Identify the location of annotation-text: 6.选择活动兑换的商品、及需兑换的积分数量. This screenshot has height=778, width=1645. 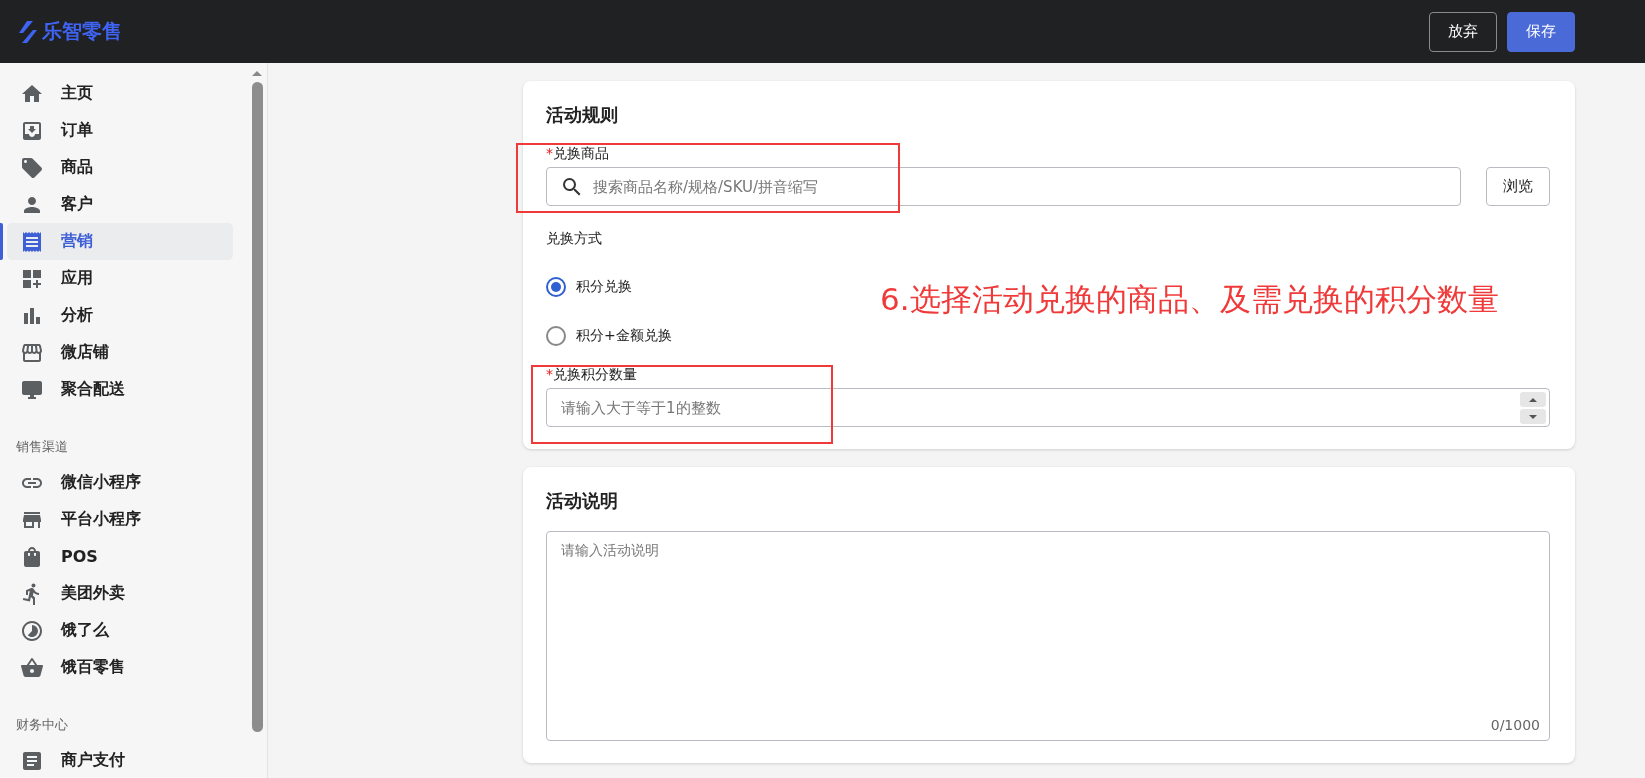
(1189, 299).